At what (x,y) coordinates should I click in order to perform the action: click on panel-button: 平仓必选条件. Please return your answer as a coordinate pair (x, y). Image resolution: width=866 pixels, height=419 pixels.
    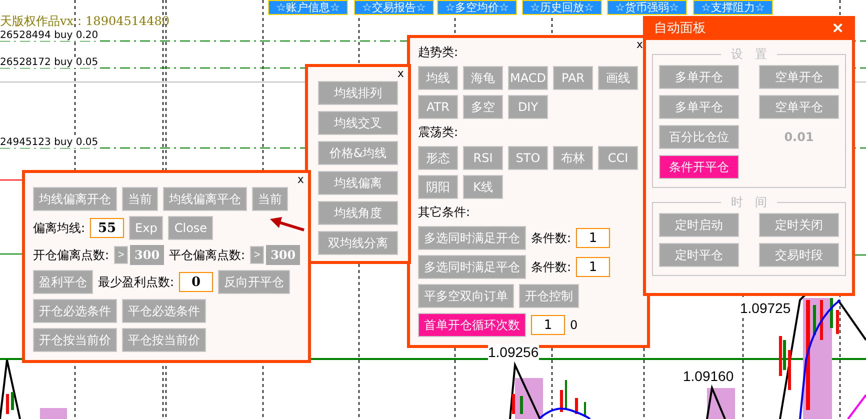
    Looking at the image, I should click on (164, 311).